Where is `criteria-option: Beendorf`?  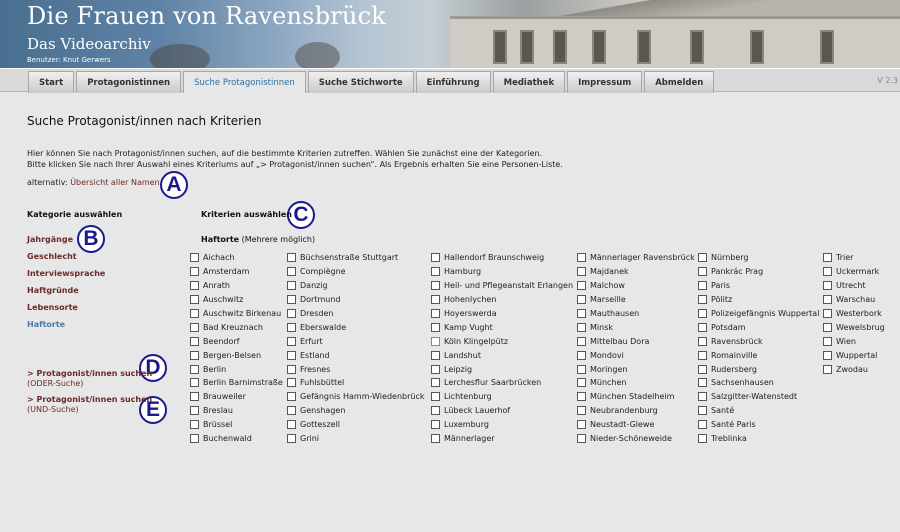 criteria-option: Beendorf is located at coordinates (236, 341).